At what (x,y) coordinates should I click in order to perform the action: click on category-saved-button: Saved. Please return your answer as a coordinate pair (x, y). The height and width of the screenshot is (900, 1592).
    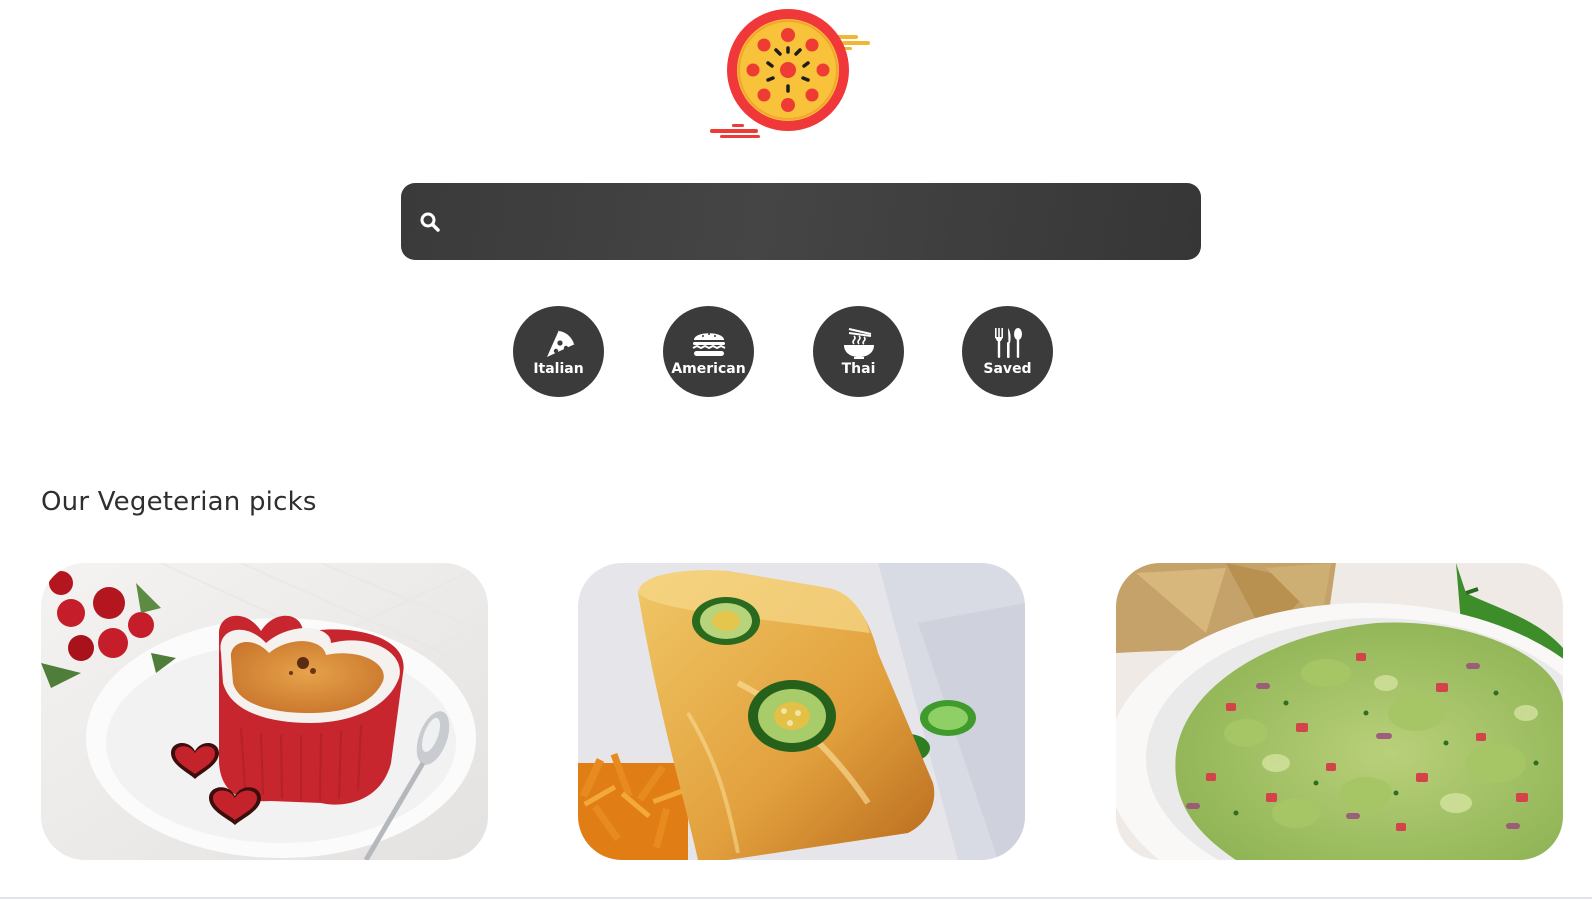
    Looking at the image, I should click on (1007, 351).